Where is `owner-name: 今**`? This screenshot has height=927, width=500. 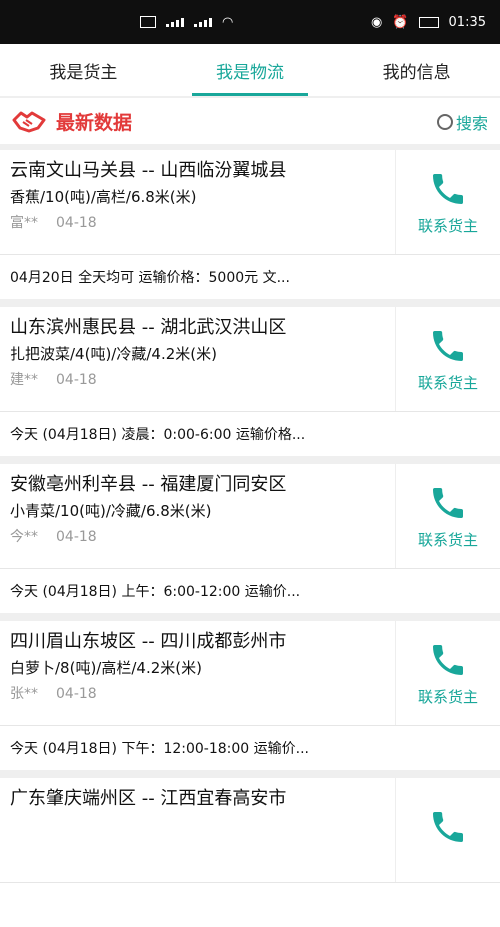
owner-name: 今** is located at coordinates (24, 537).